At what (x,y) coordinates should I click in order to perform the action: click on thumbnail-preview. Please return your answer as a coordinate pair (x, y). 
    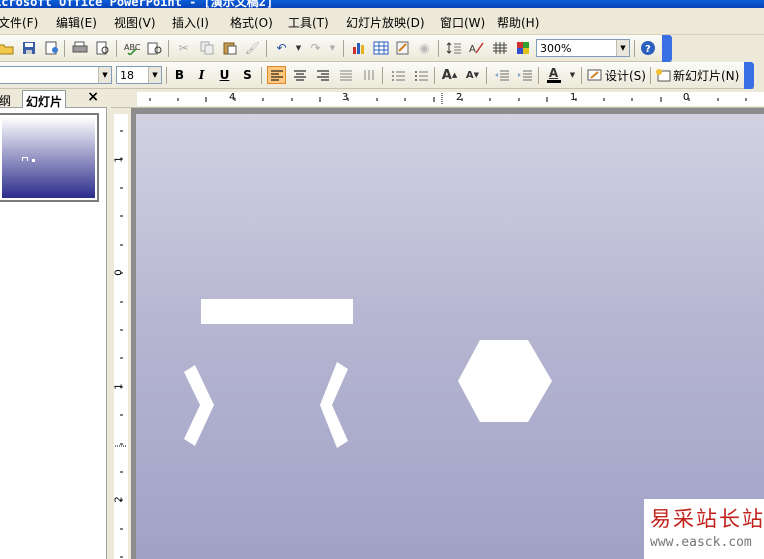
    Looking at the image, I should click on (48, 157).